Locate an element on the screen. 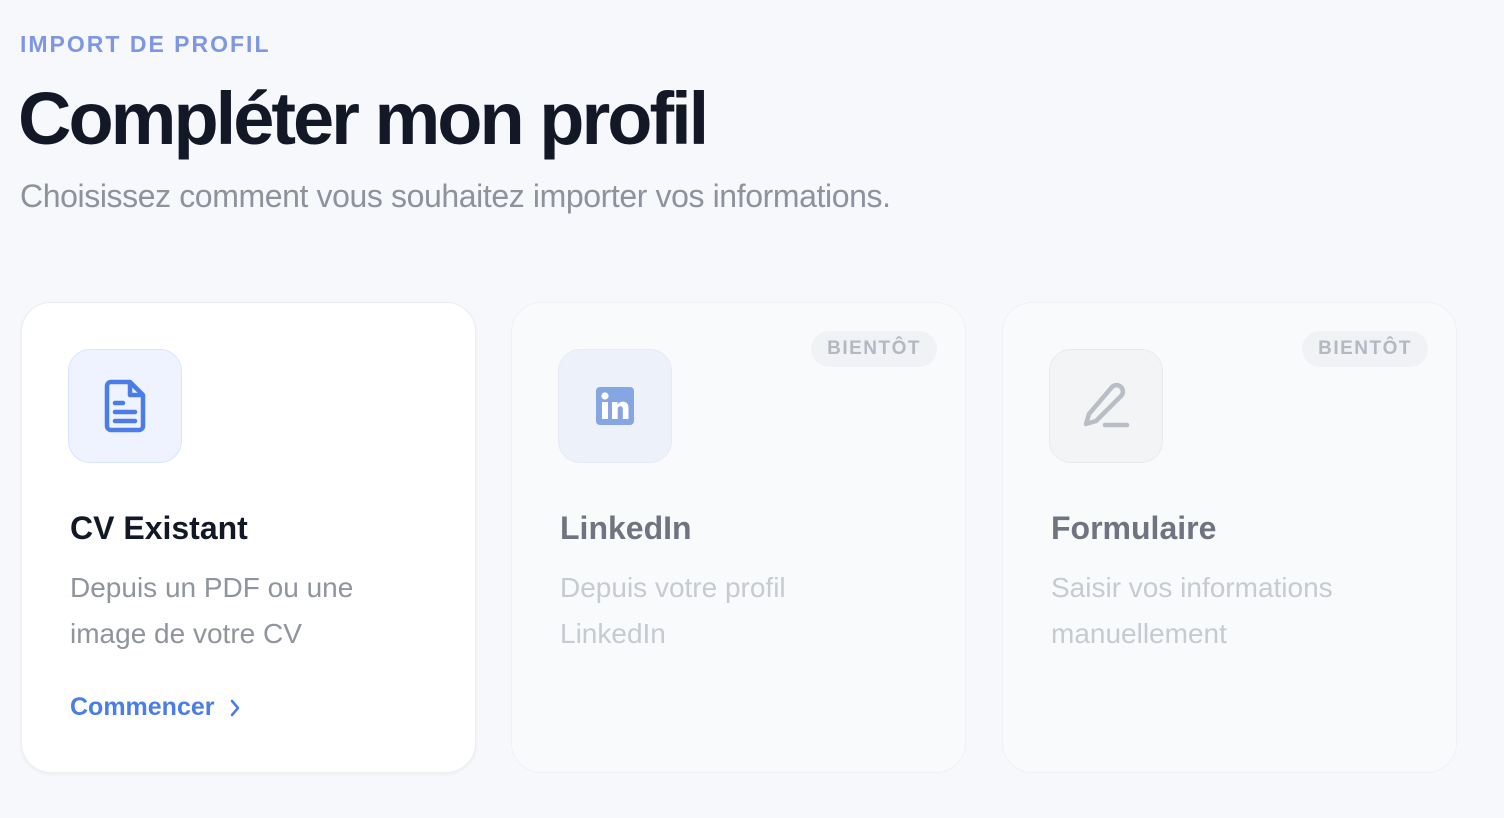  linkedin-icon is located at coordinates (615, 406).